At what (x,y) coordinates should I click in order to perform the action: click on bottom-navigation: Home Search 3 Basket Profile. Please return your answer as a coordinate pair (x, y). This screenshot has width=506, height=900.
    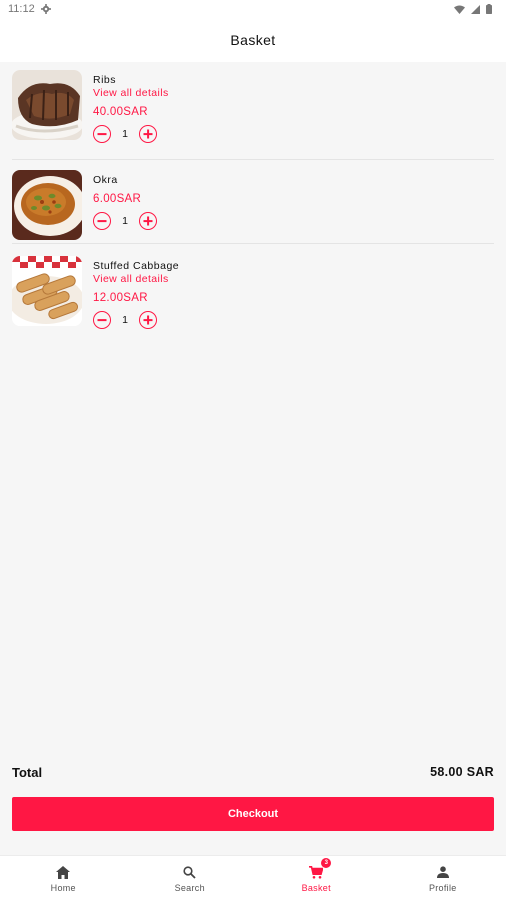
    Looking at the image, I should click on (253, 877).